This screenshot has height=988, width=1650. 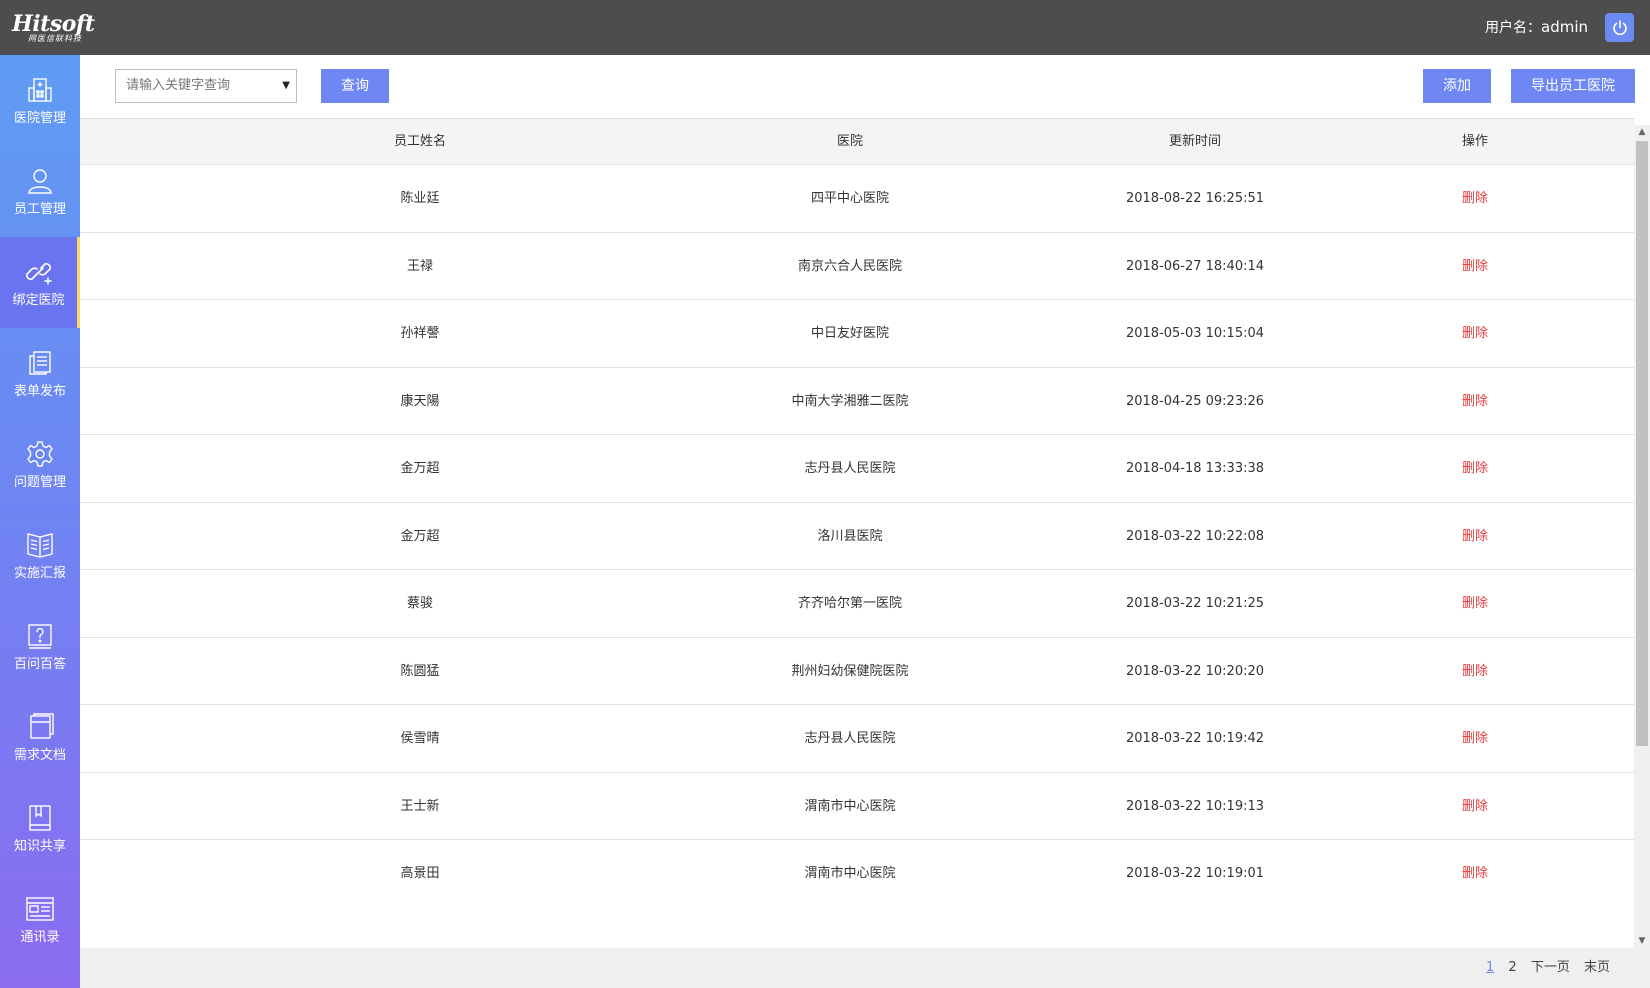 What do you see at coordinates (355, 86) in the screenshot?
I see `query-button: 查询` at bounding box center [355, 86].